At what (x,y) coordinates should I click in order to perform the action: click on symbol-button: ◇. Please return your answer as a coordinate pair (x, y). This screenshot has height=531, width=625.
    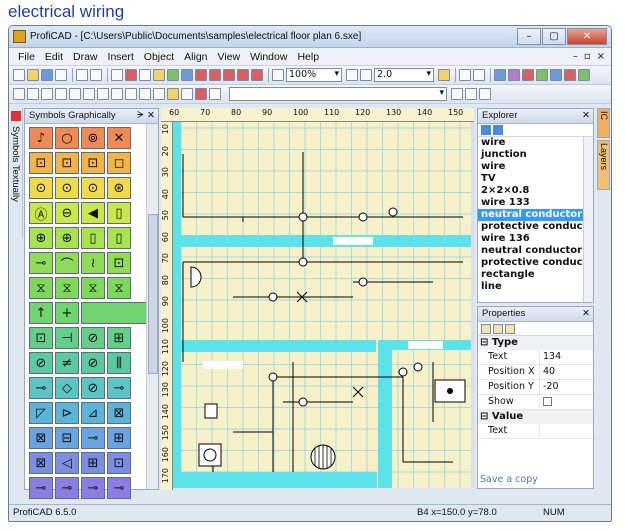
    Looking at the image, I should click on (67, 388).